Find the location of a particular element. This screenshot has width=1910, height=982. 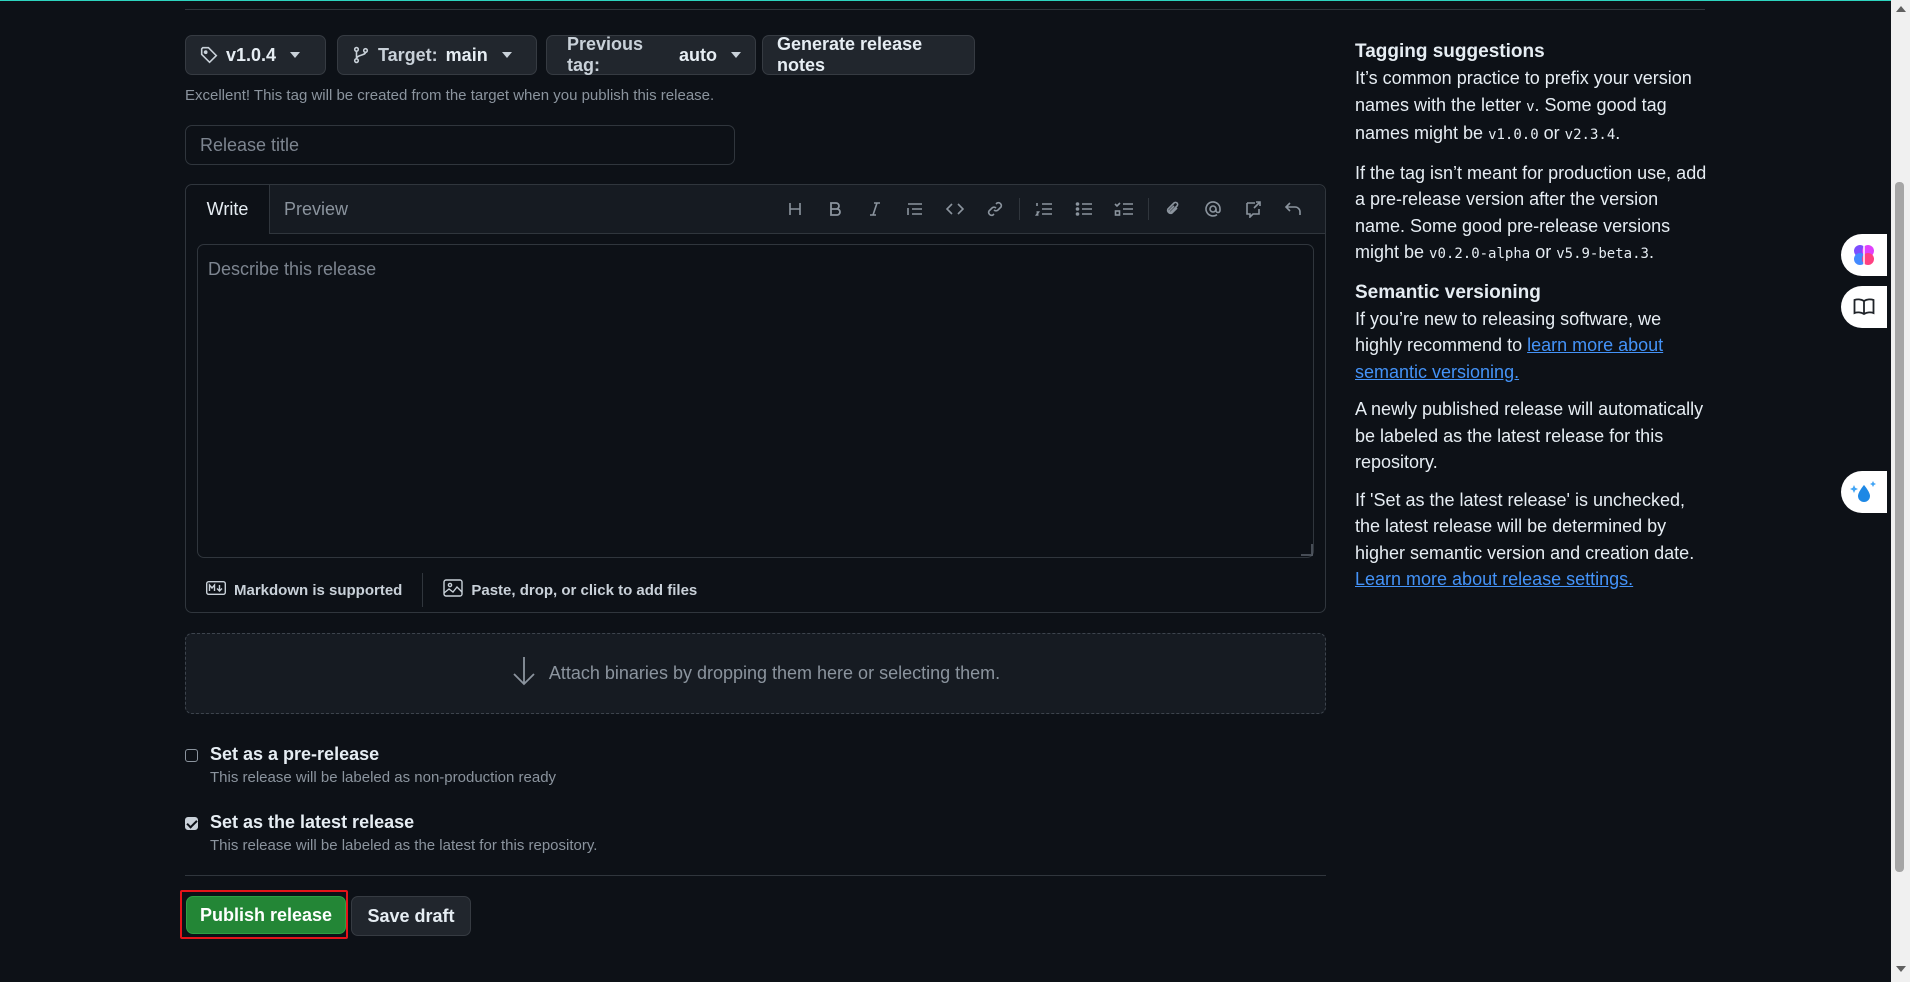

target-select-prefix: Target: is located at coordinates (408, 54).